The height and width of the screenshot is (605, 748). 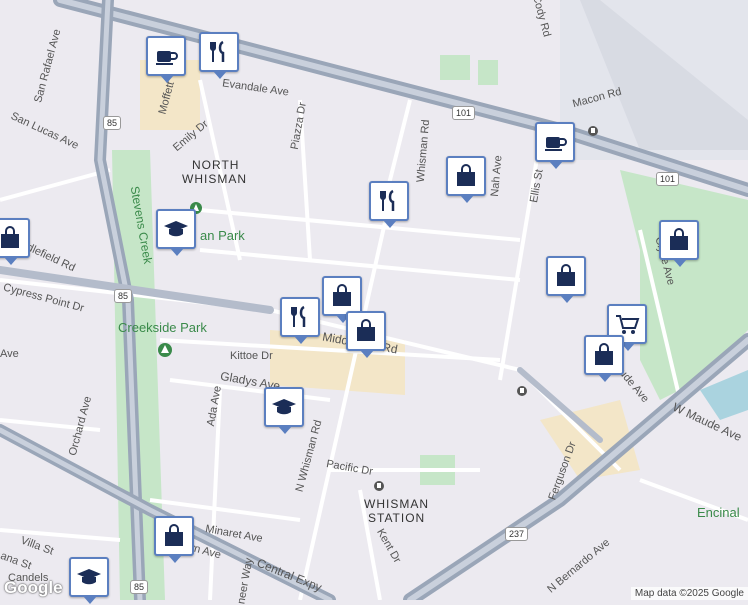 I want to click on park-green-top, so click(x=455, y=67).